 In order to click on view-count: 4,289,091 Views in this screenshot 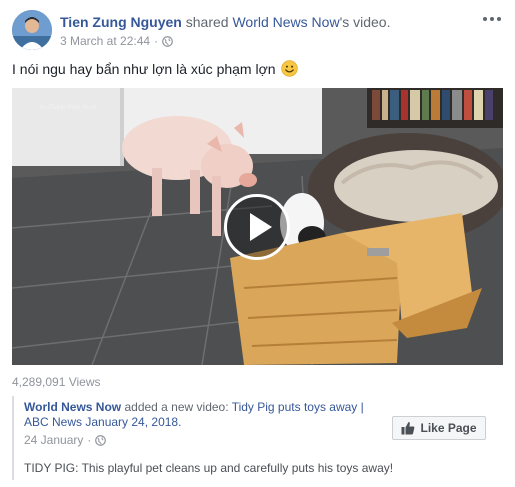, I will do `click(56, 382)`.